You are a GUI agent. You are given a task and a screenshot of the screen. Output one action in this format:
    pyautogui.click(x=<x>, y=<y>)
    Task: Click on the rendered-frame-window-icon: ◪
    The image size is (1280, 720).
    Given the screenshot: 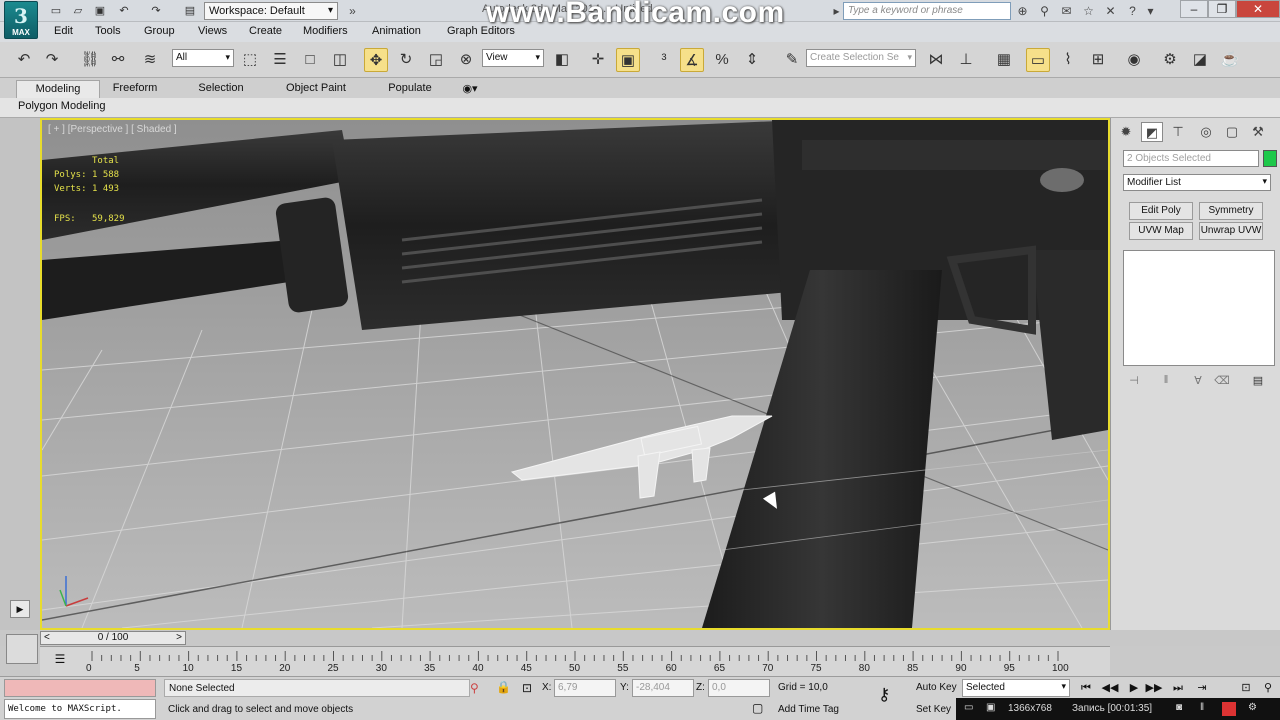 What is the action you would take?
    pyautogui.click(x=1200, y=60)
    